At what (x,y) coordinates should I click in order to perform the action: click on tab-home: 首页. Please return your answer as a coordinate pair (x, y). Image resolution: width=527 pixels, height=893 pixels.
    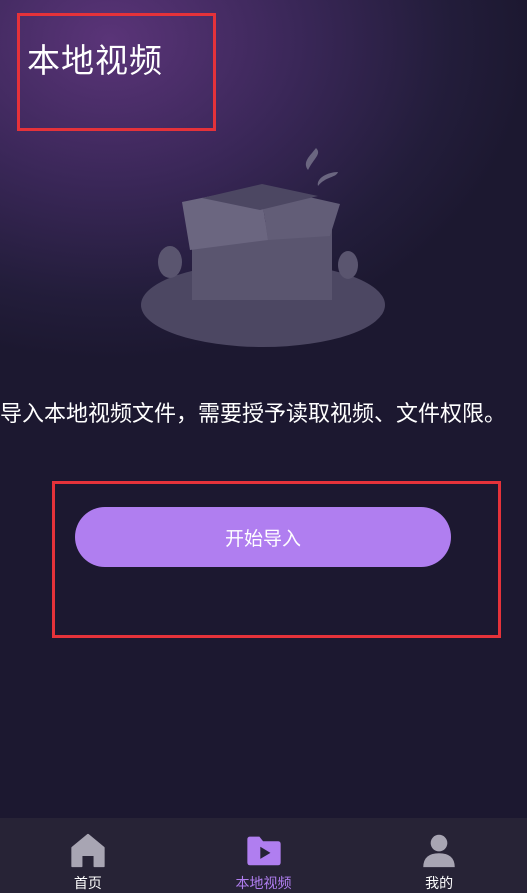
    Looking at the image, I should click on (88, 855).